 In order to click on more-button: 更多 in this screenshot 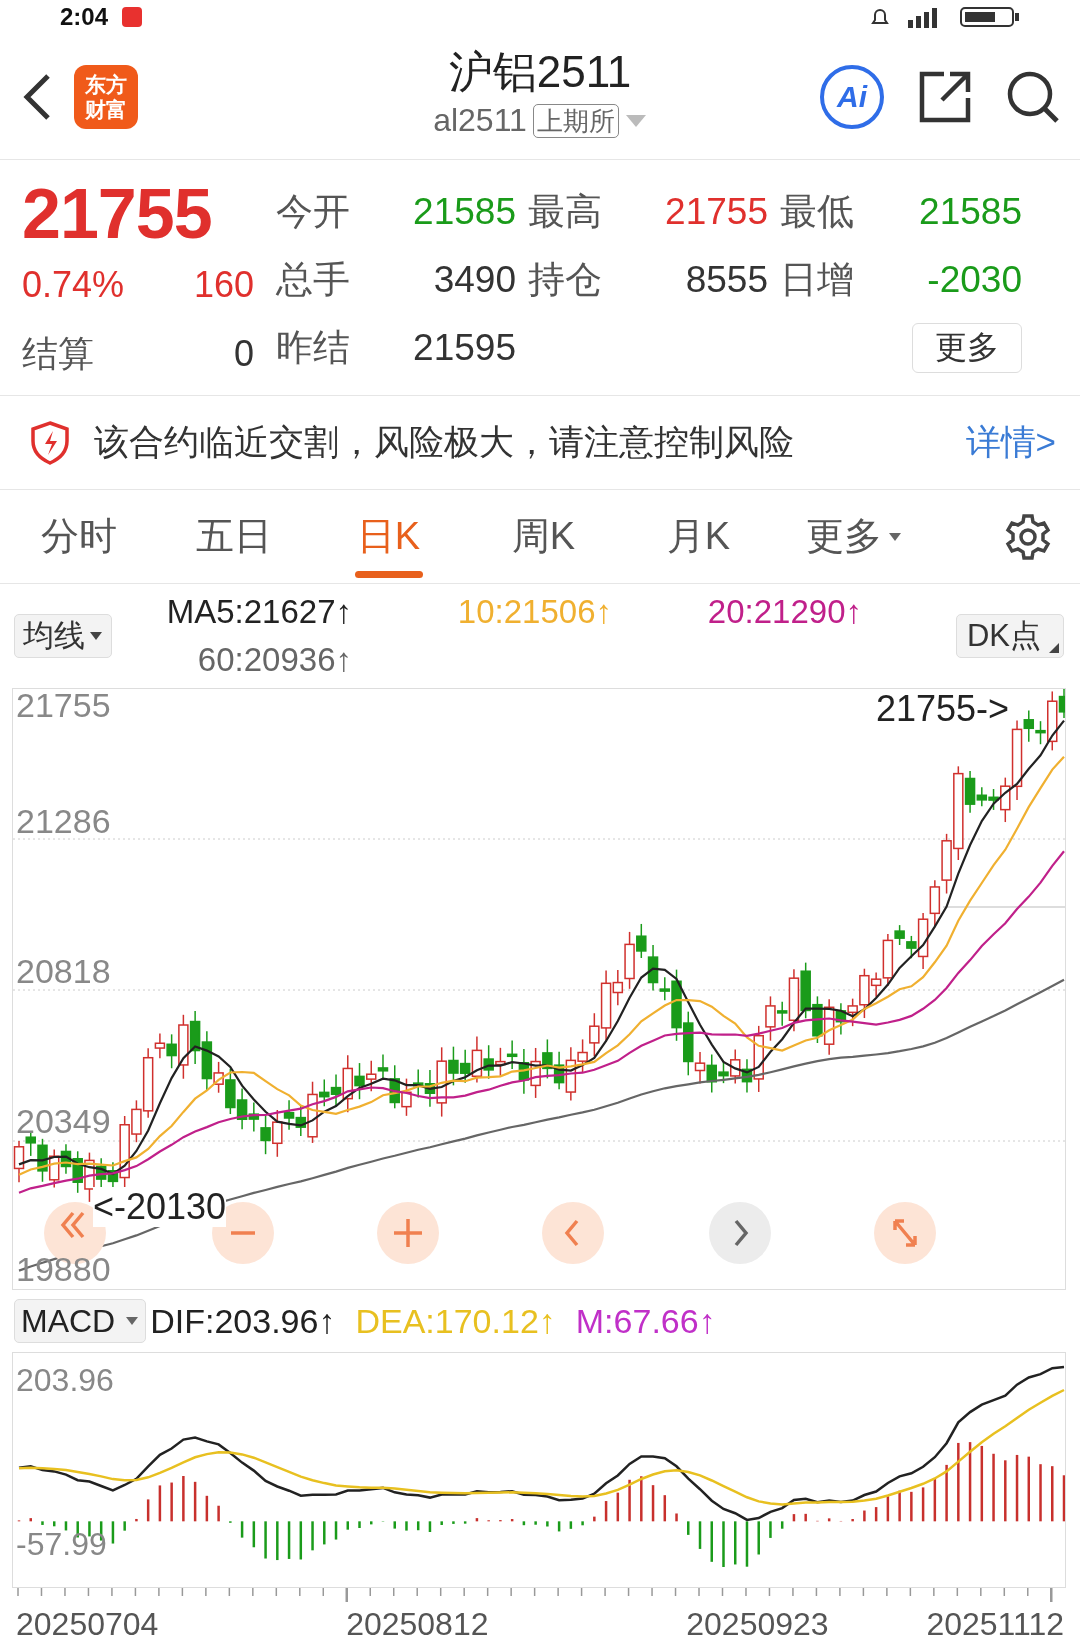, I will do `click(967, 348)`.